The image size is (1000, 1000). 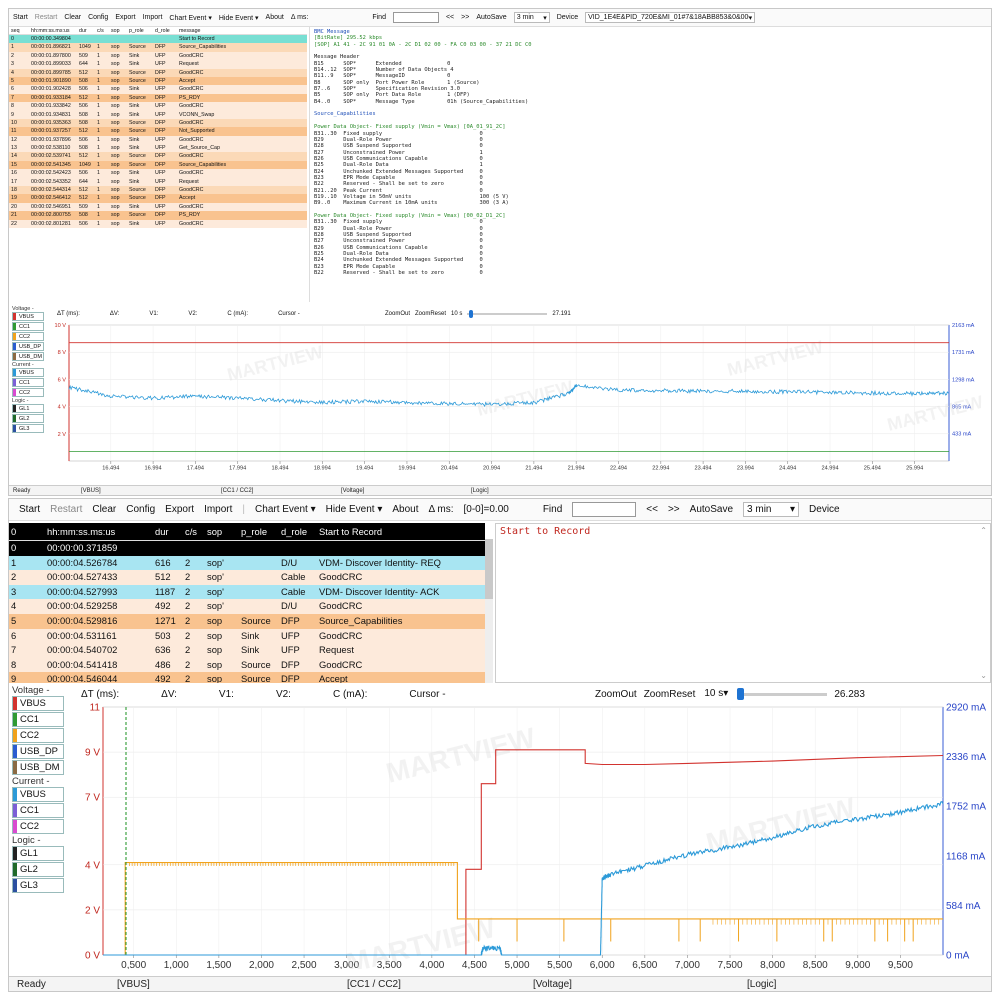 What do you see at coordinates (158, 114) in the screenshot?
I see `table-row: 9 00:00:01.934831 508 1 sop Sink UFP VCONN_Swap` at bounding box center [158, 114].